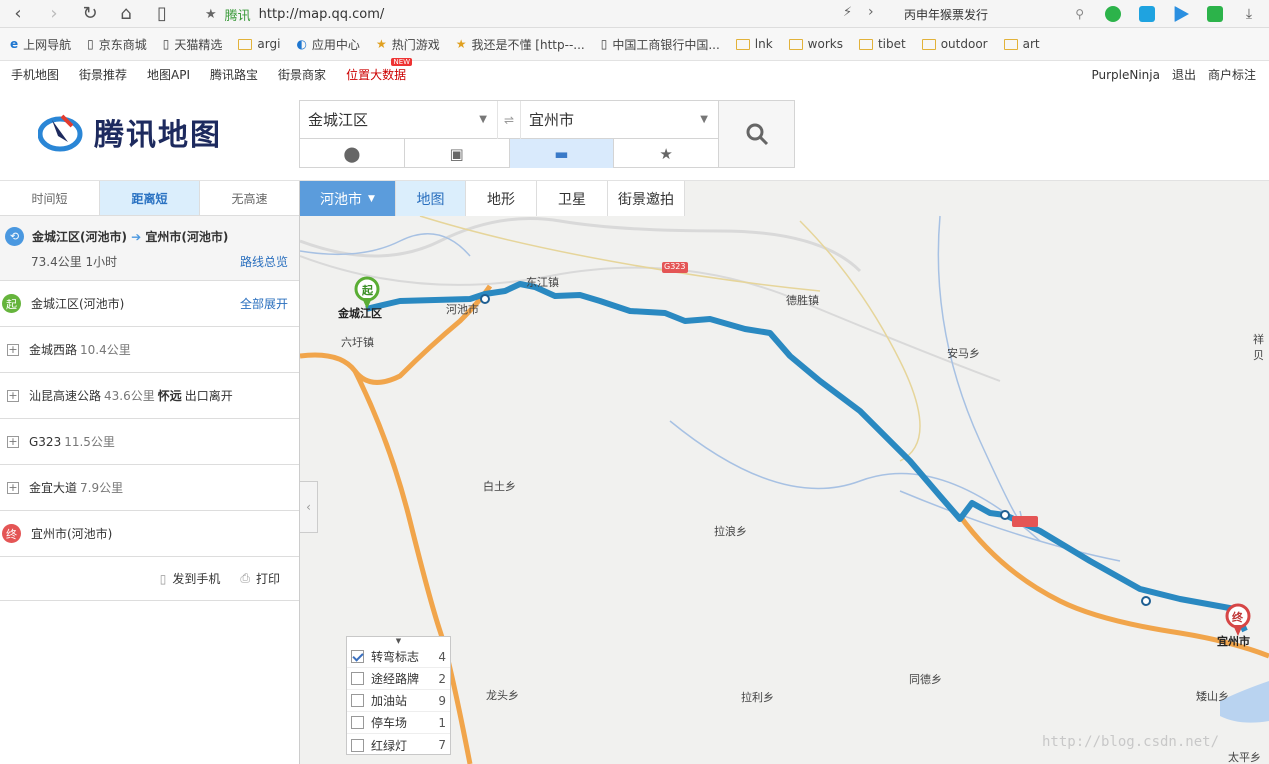 The height and width of the screenshot is (764, 1269). Describe the element at coordinates (367, 290) in the screenshot. I see `start-marker-label: 起` at that location.